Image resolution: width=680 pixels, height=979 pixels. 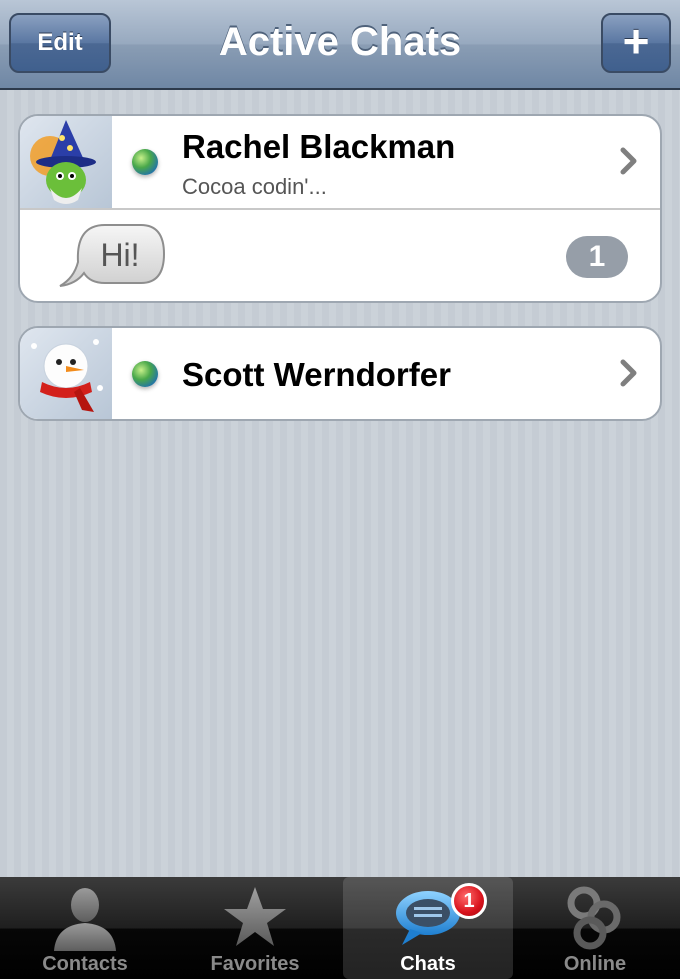 I want to click on add-chat-button: +, so click(x=636, y=43).